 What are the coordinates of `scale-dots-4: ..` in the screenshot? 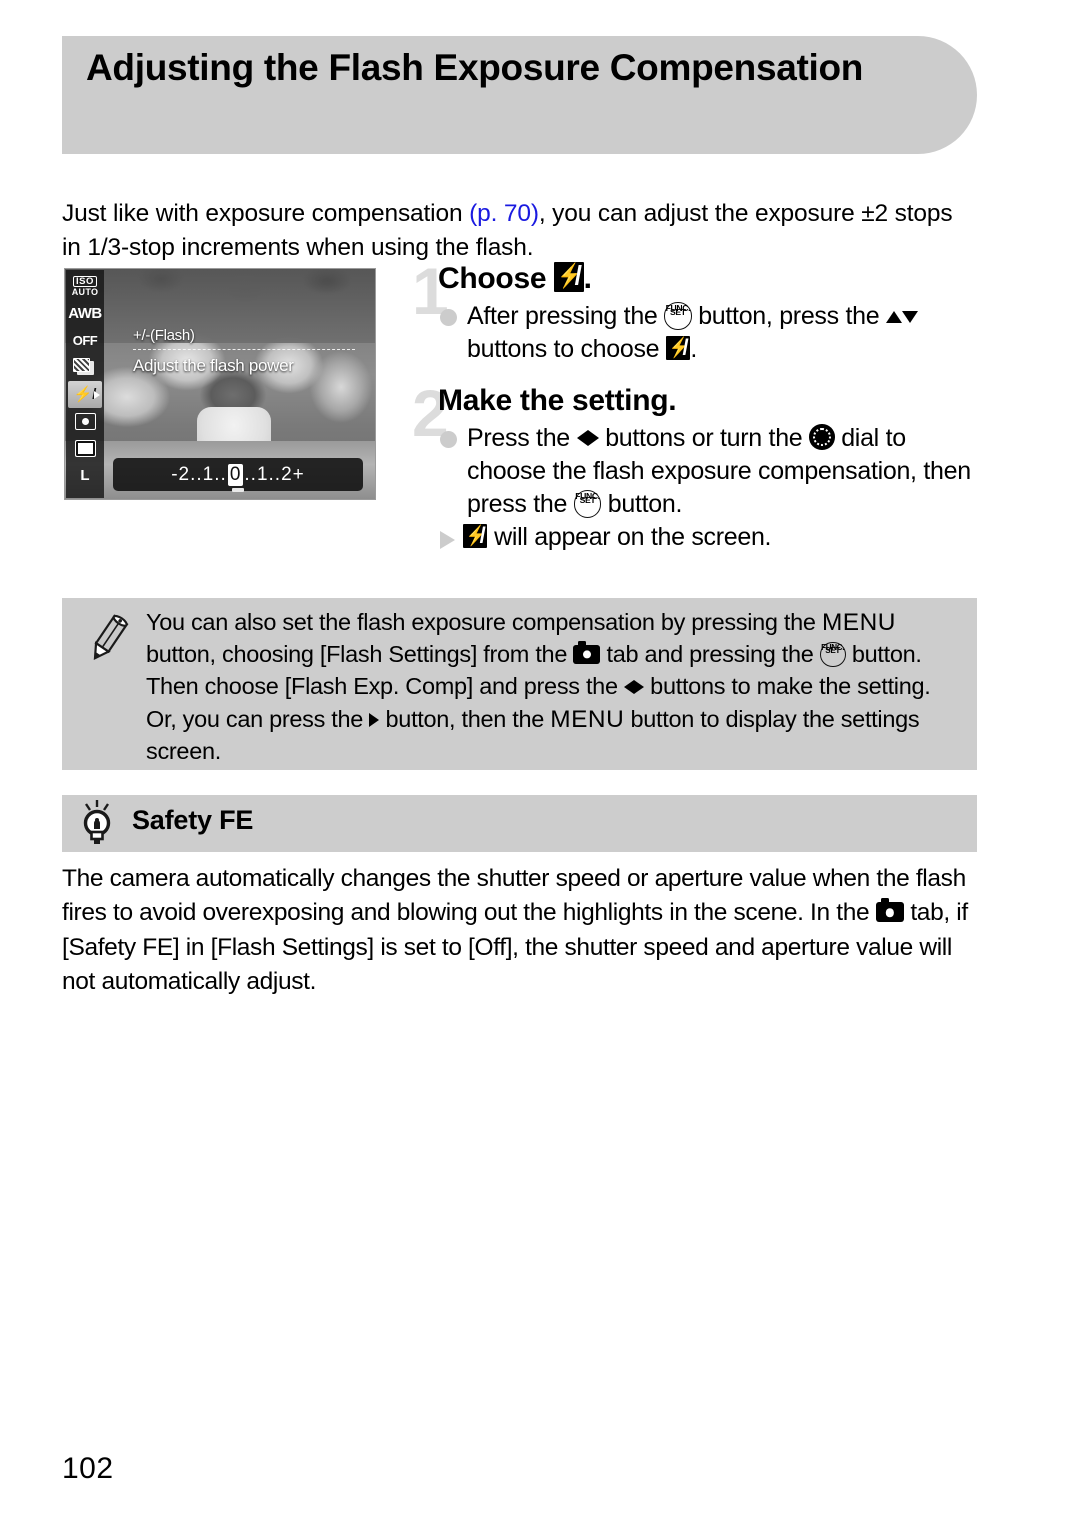 It's located at (275, 474).